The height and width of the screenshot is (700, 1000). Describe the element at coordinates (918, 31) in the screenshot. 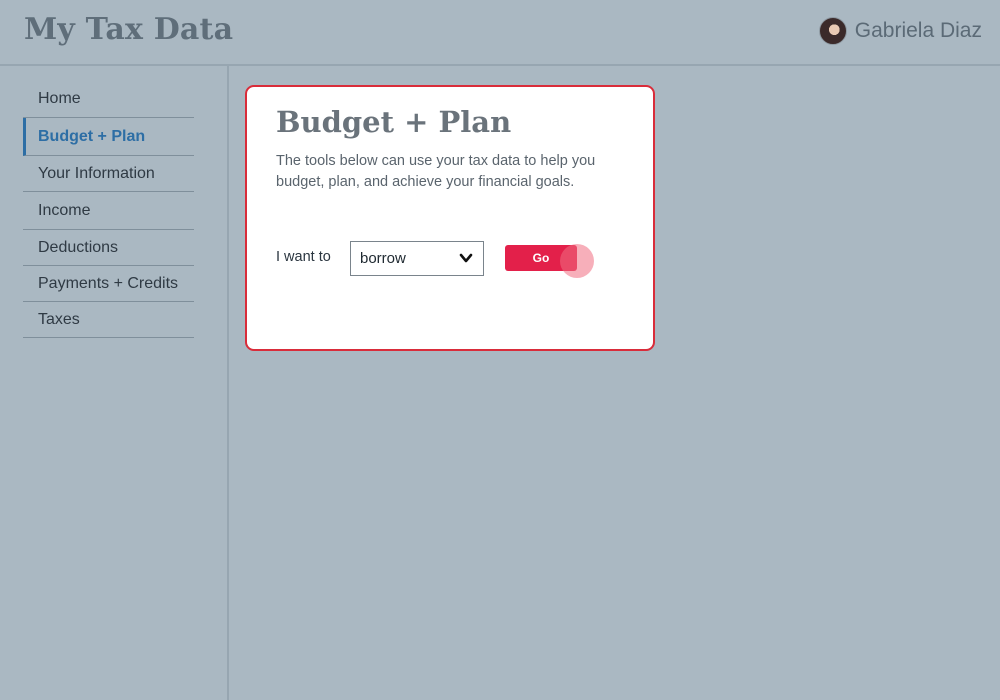

I see `user-name: Gabriela Diaz` at that location.